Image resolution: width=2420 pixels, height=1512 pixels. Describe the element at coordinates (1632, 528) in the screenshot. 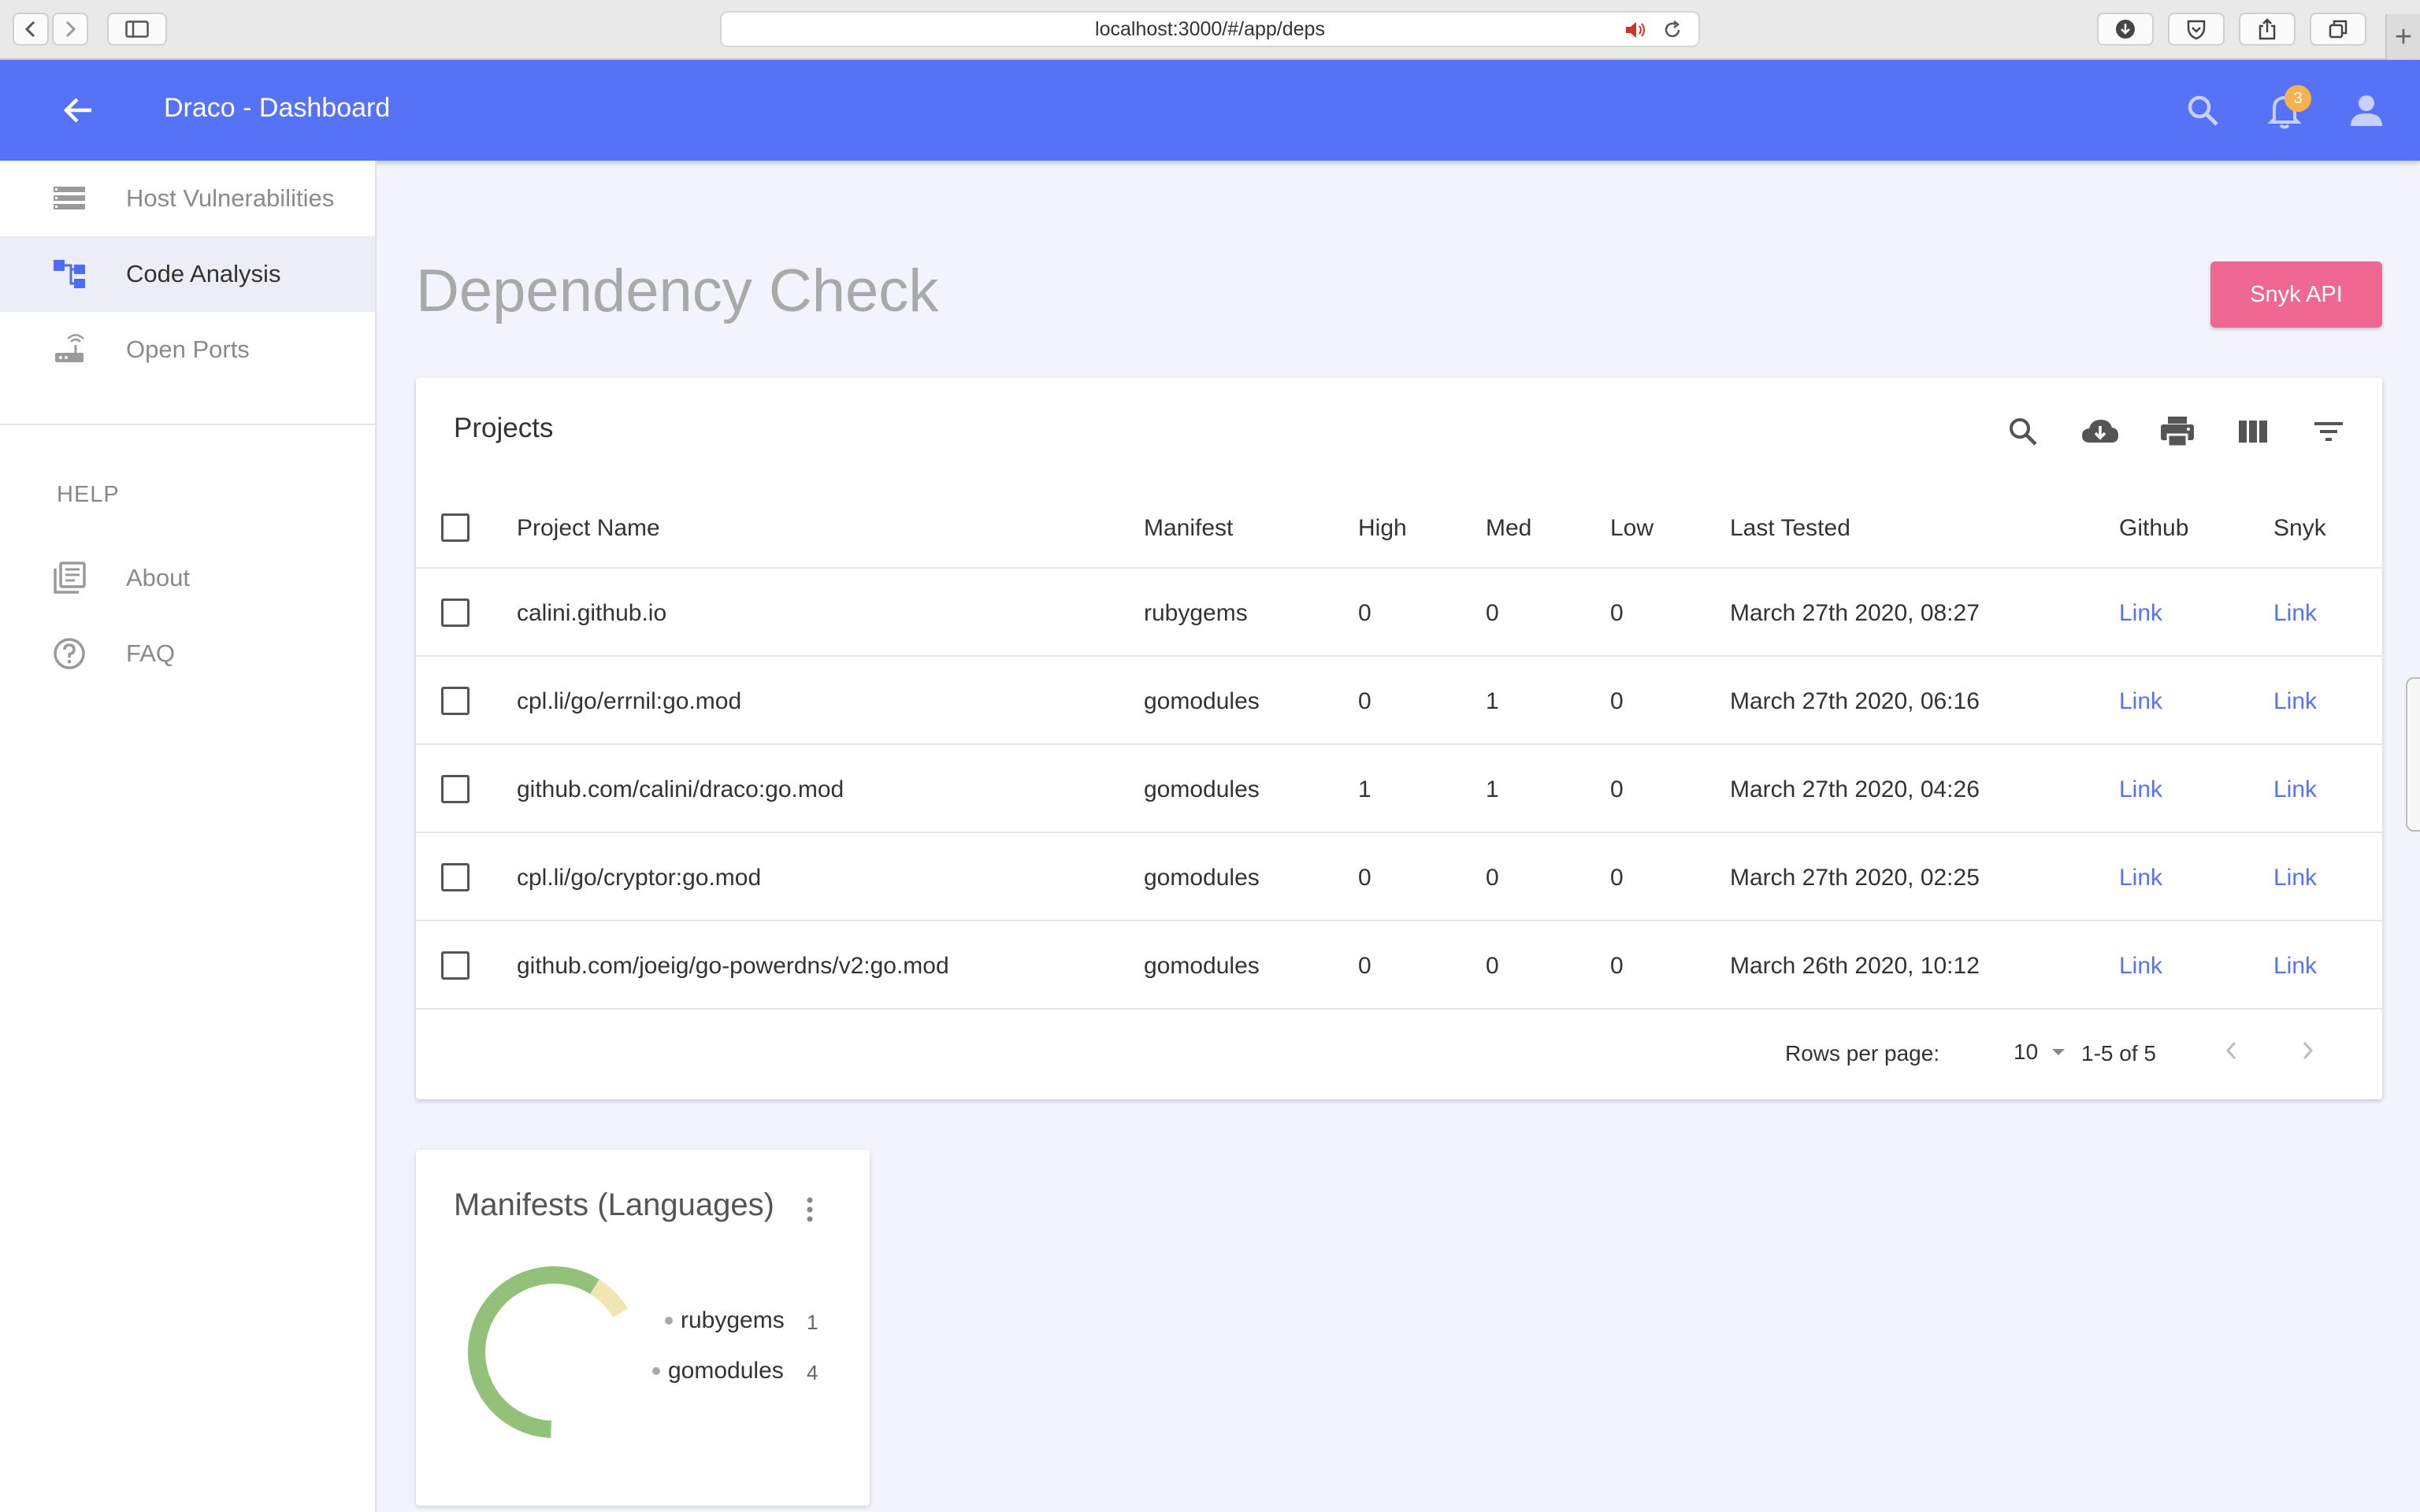

I see `column-header-low: Low` at that location.